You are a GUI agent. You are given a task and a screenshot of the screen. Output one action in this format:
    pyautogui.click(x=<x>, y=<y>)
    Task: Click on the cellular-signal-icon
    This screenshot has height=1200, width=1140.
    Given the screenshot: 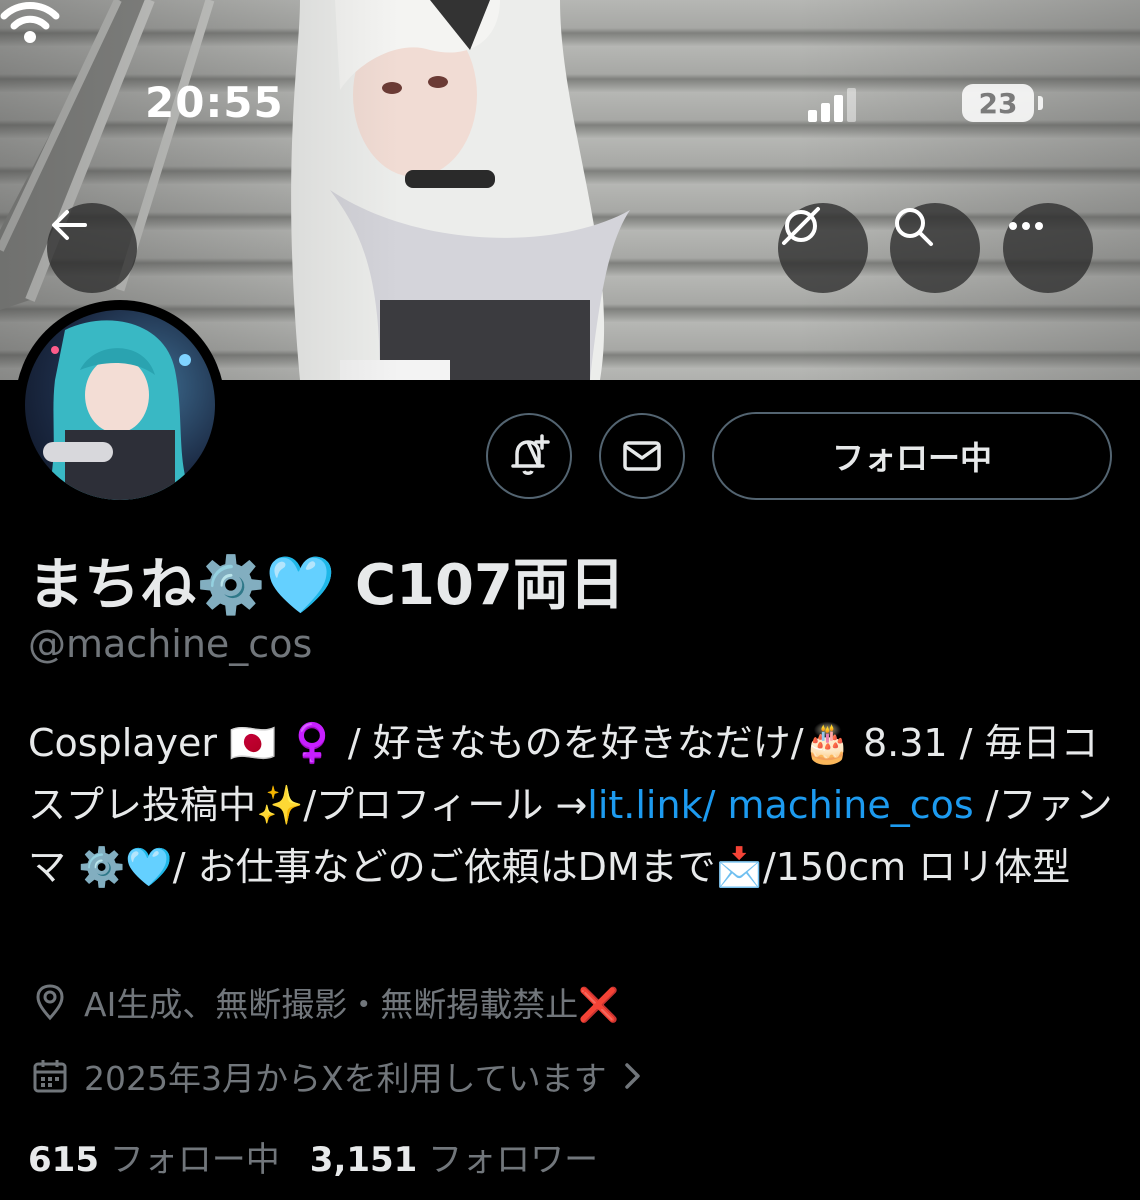 What is the action you would take?
    pyautogui.click(x=833, y=104)
    